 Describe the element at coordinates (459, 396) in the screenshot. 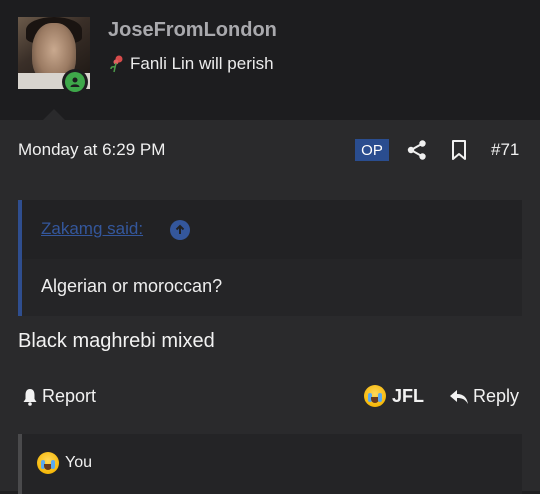

I see `reply-icon` at that location.